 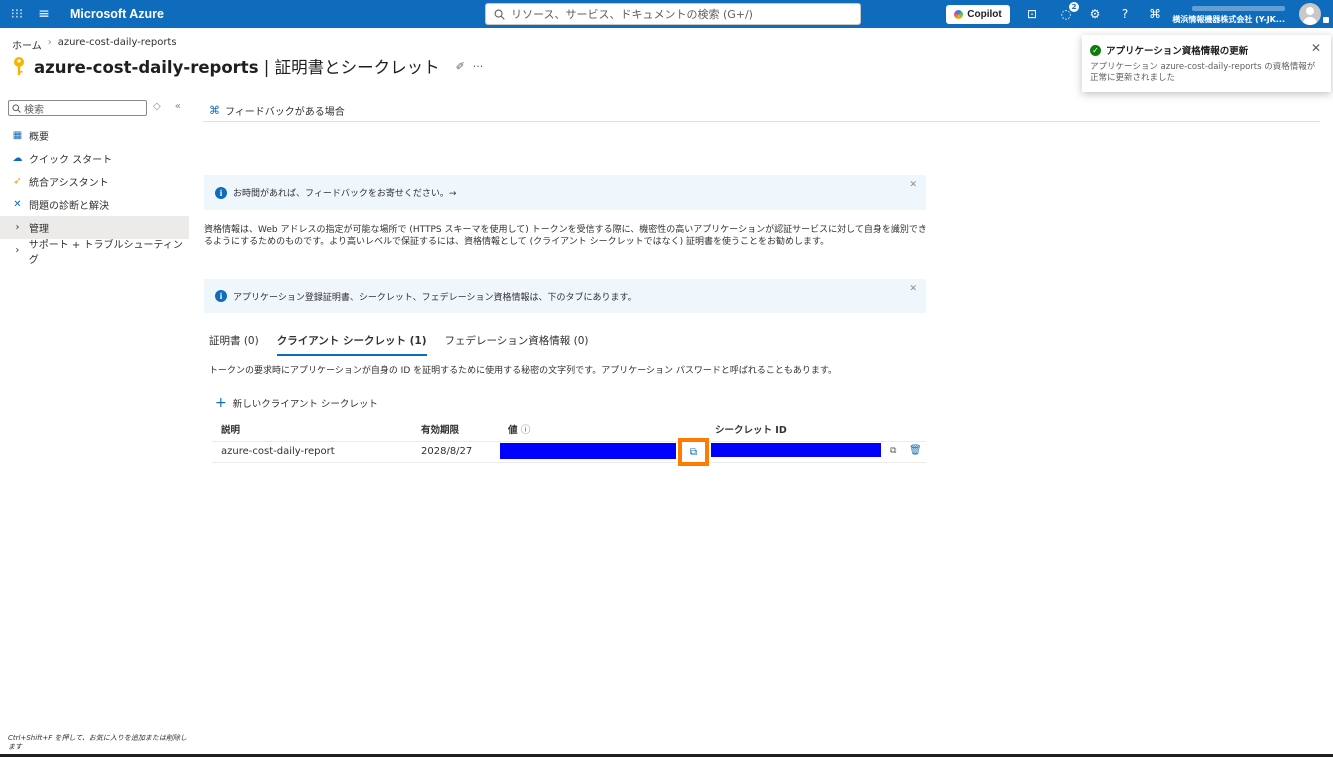 What do you see at coordinates (178, 106) in the screenshot?
I see `collapse-sidebar-icon: «` at bounding box center [178, 106].